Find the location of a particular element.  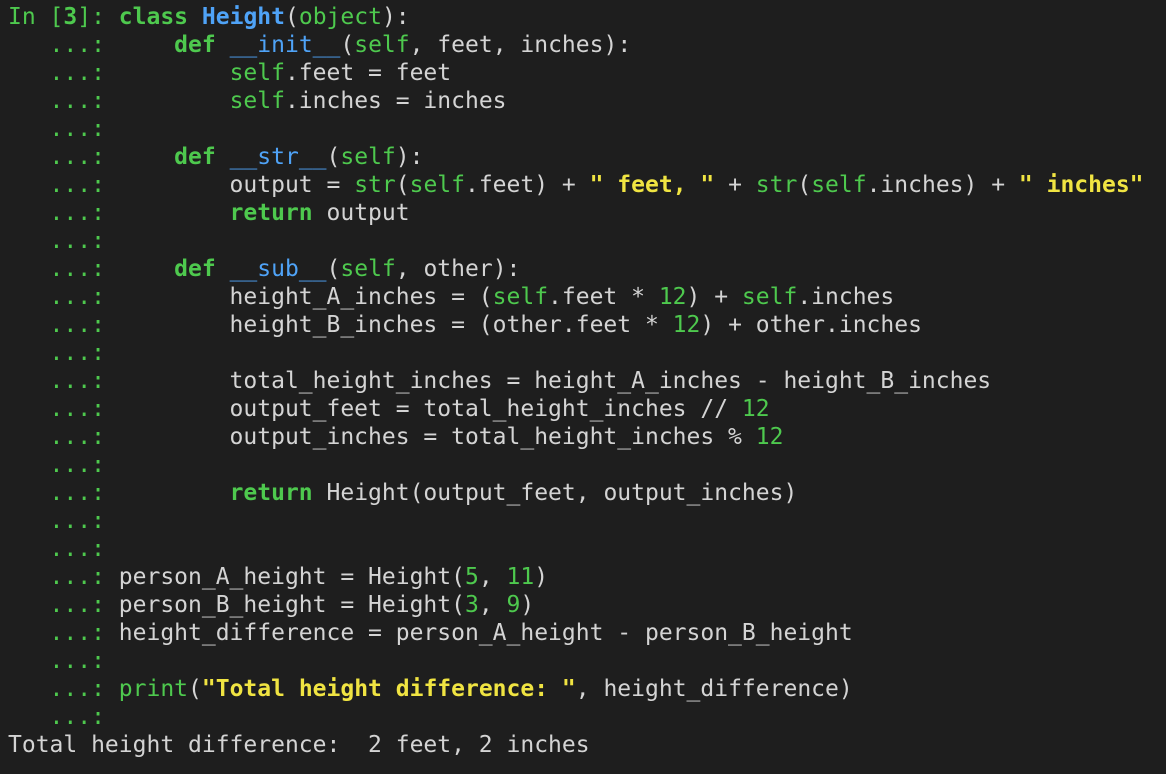

code-line: ...: def __str__(self): is located at coordinates (586, 157).